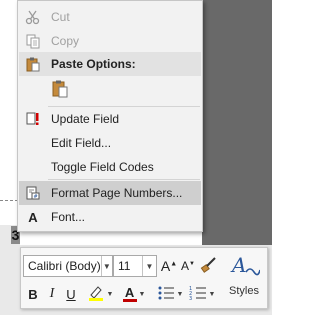 Image resolution: width=320 pixels, height=315 pixels. I want to click on menu-item-cut: Cut, so click(110, 17).